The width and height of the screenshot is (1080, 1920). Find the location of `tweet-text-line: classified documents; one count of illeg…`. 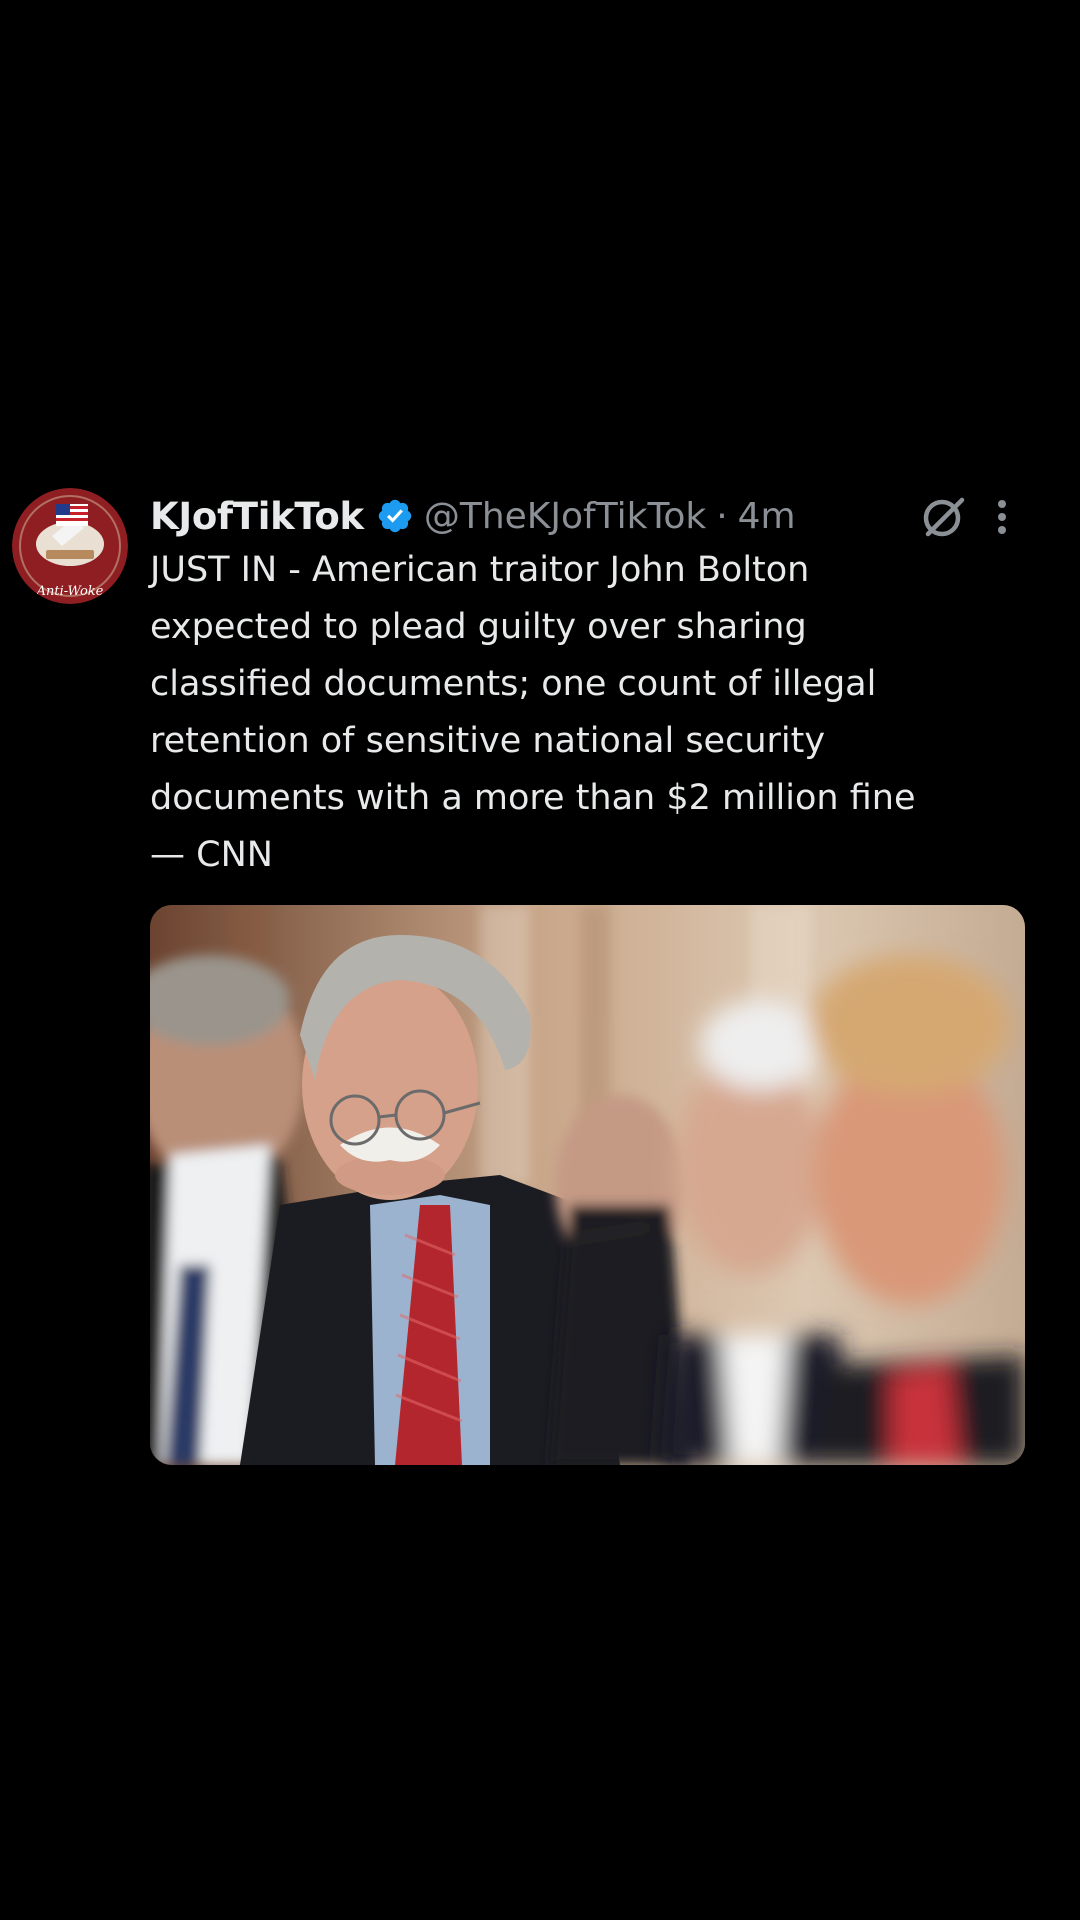

tweet-text-line: classified documents; one count of illeg… is located at coordinates (513, 684).